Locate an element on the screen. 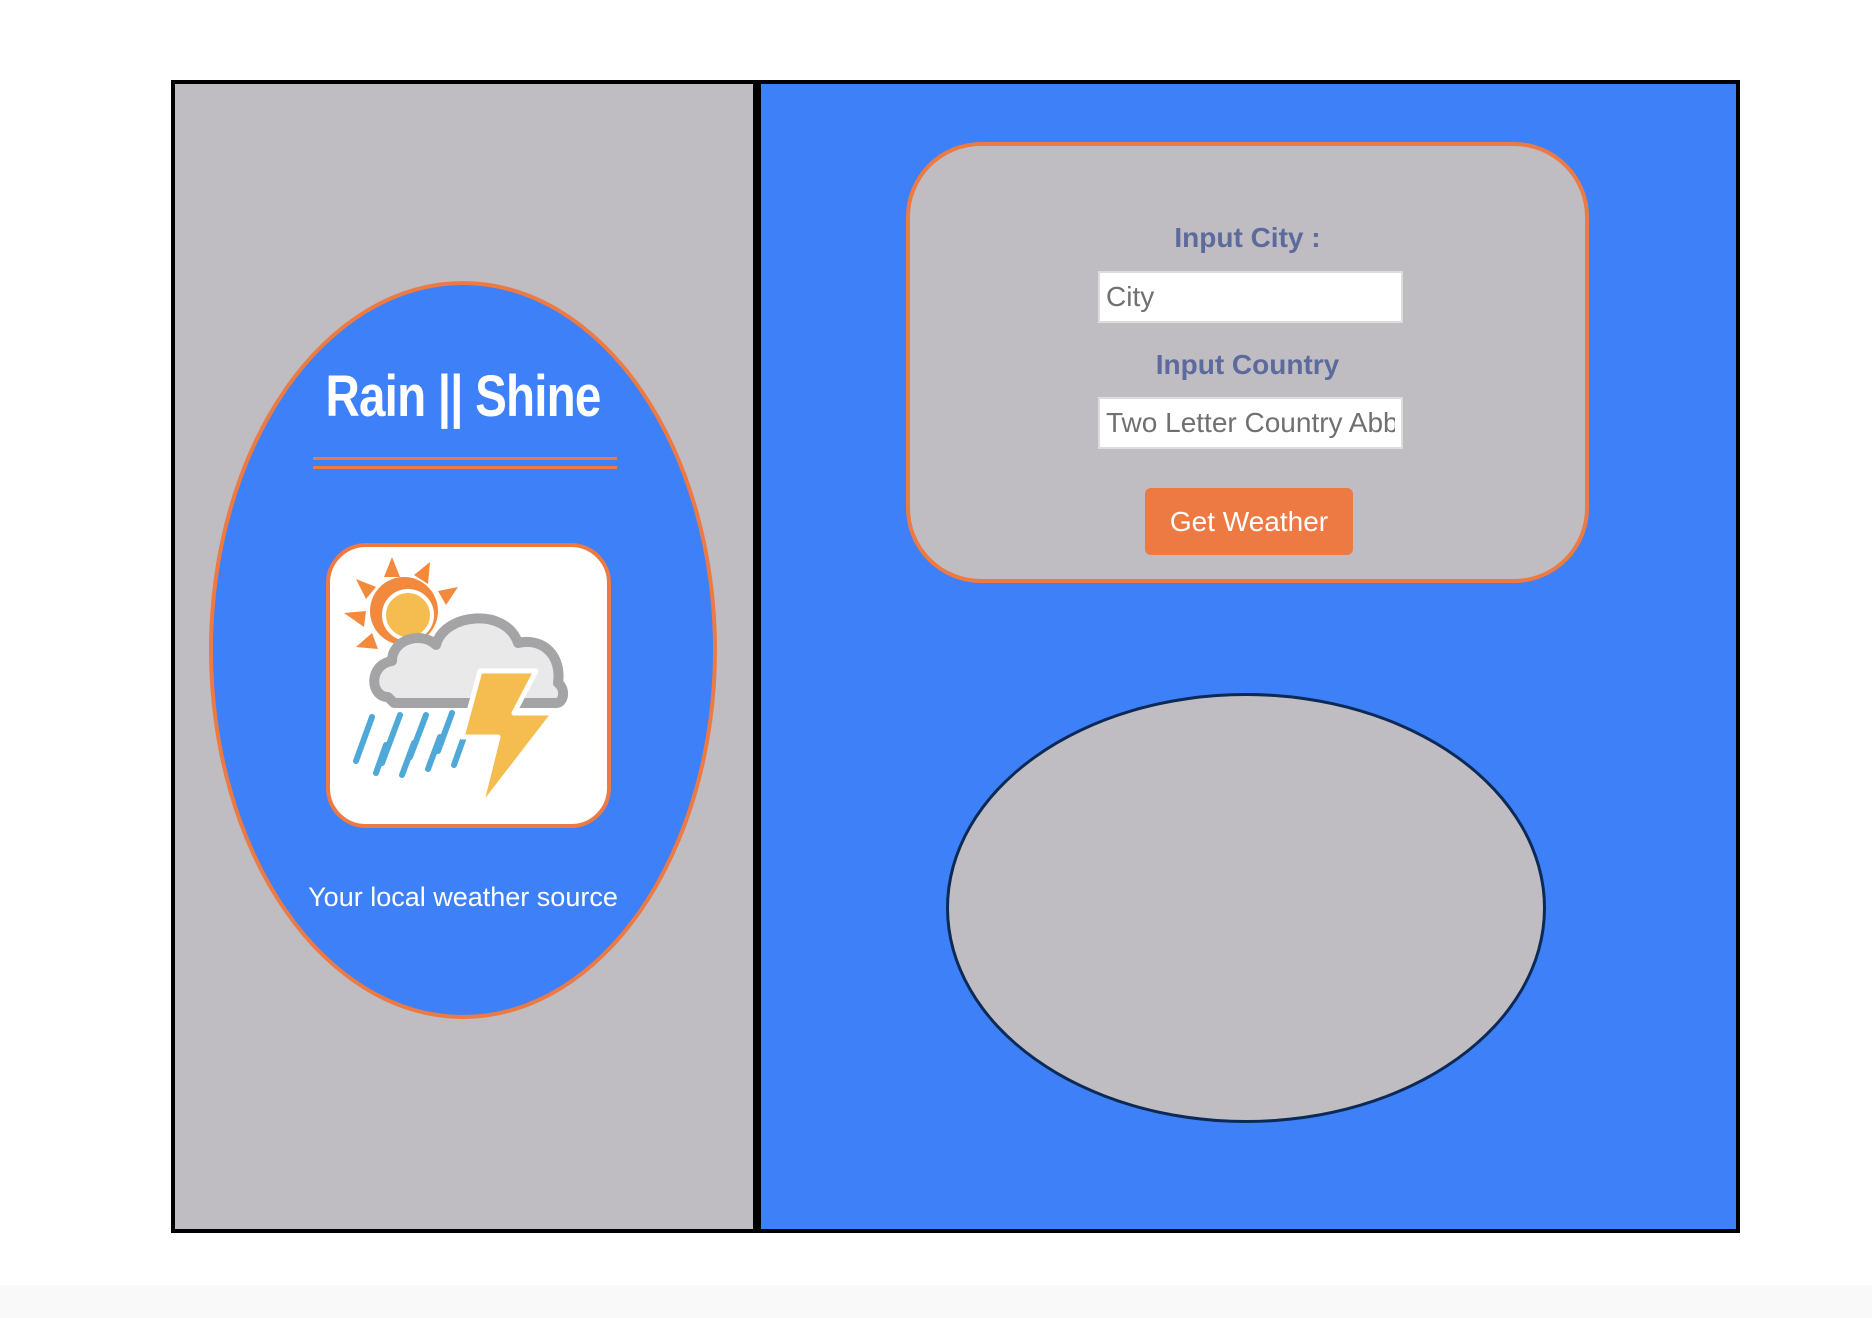 This screenshot has height=1318, width=1872. country-input is located at coordinates (1250, 423).